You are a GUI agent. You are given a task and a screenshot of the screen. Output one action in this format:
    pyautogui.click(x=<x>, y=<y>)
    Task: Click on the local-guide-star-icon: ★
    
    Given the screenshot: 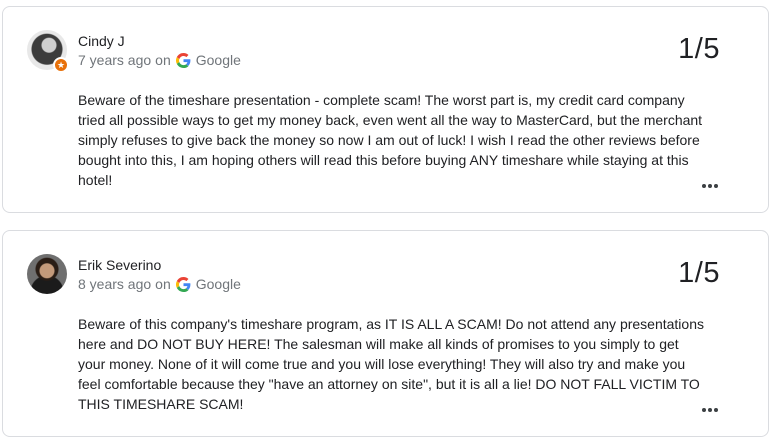 What is the action you would take?
    pyautogui.click(x=61, y=65)
    